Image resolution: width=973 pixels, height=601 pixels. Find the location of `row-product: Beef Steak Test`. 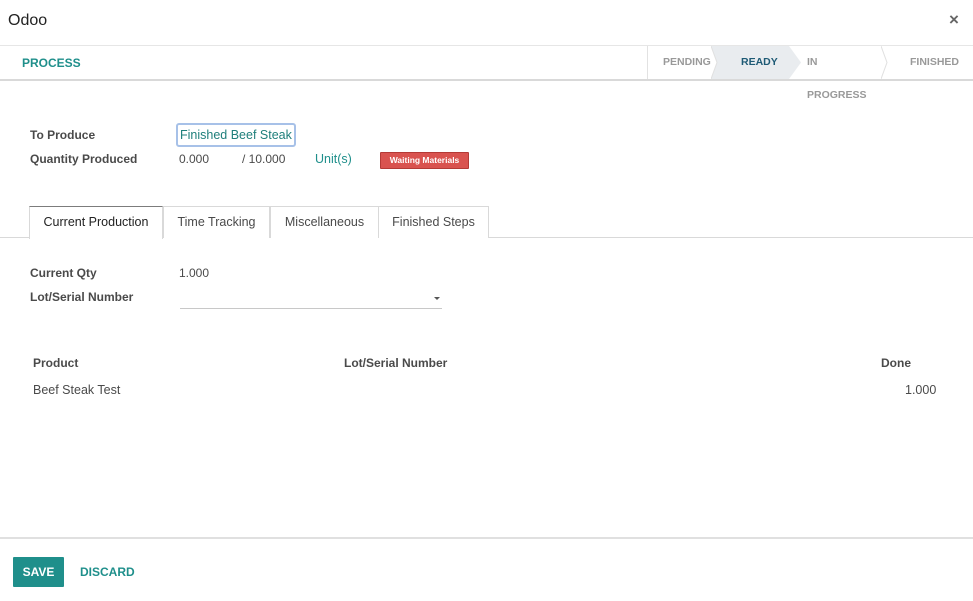

row-product: Beef Steak Test is located at coordinates (77, 390).